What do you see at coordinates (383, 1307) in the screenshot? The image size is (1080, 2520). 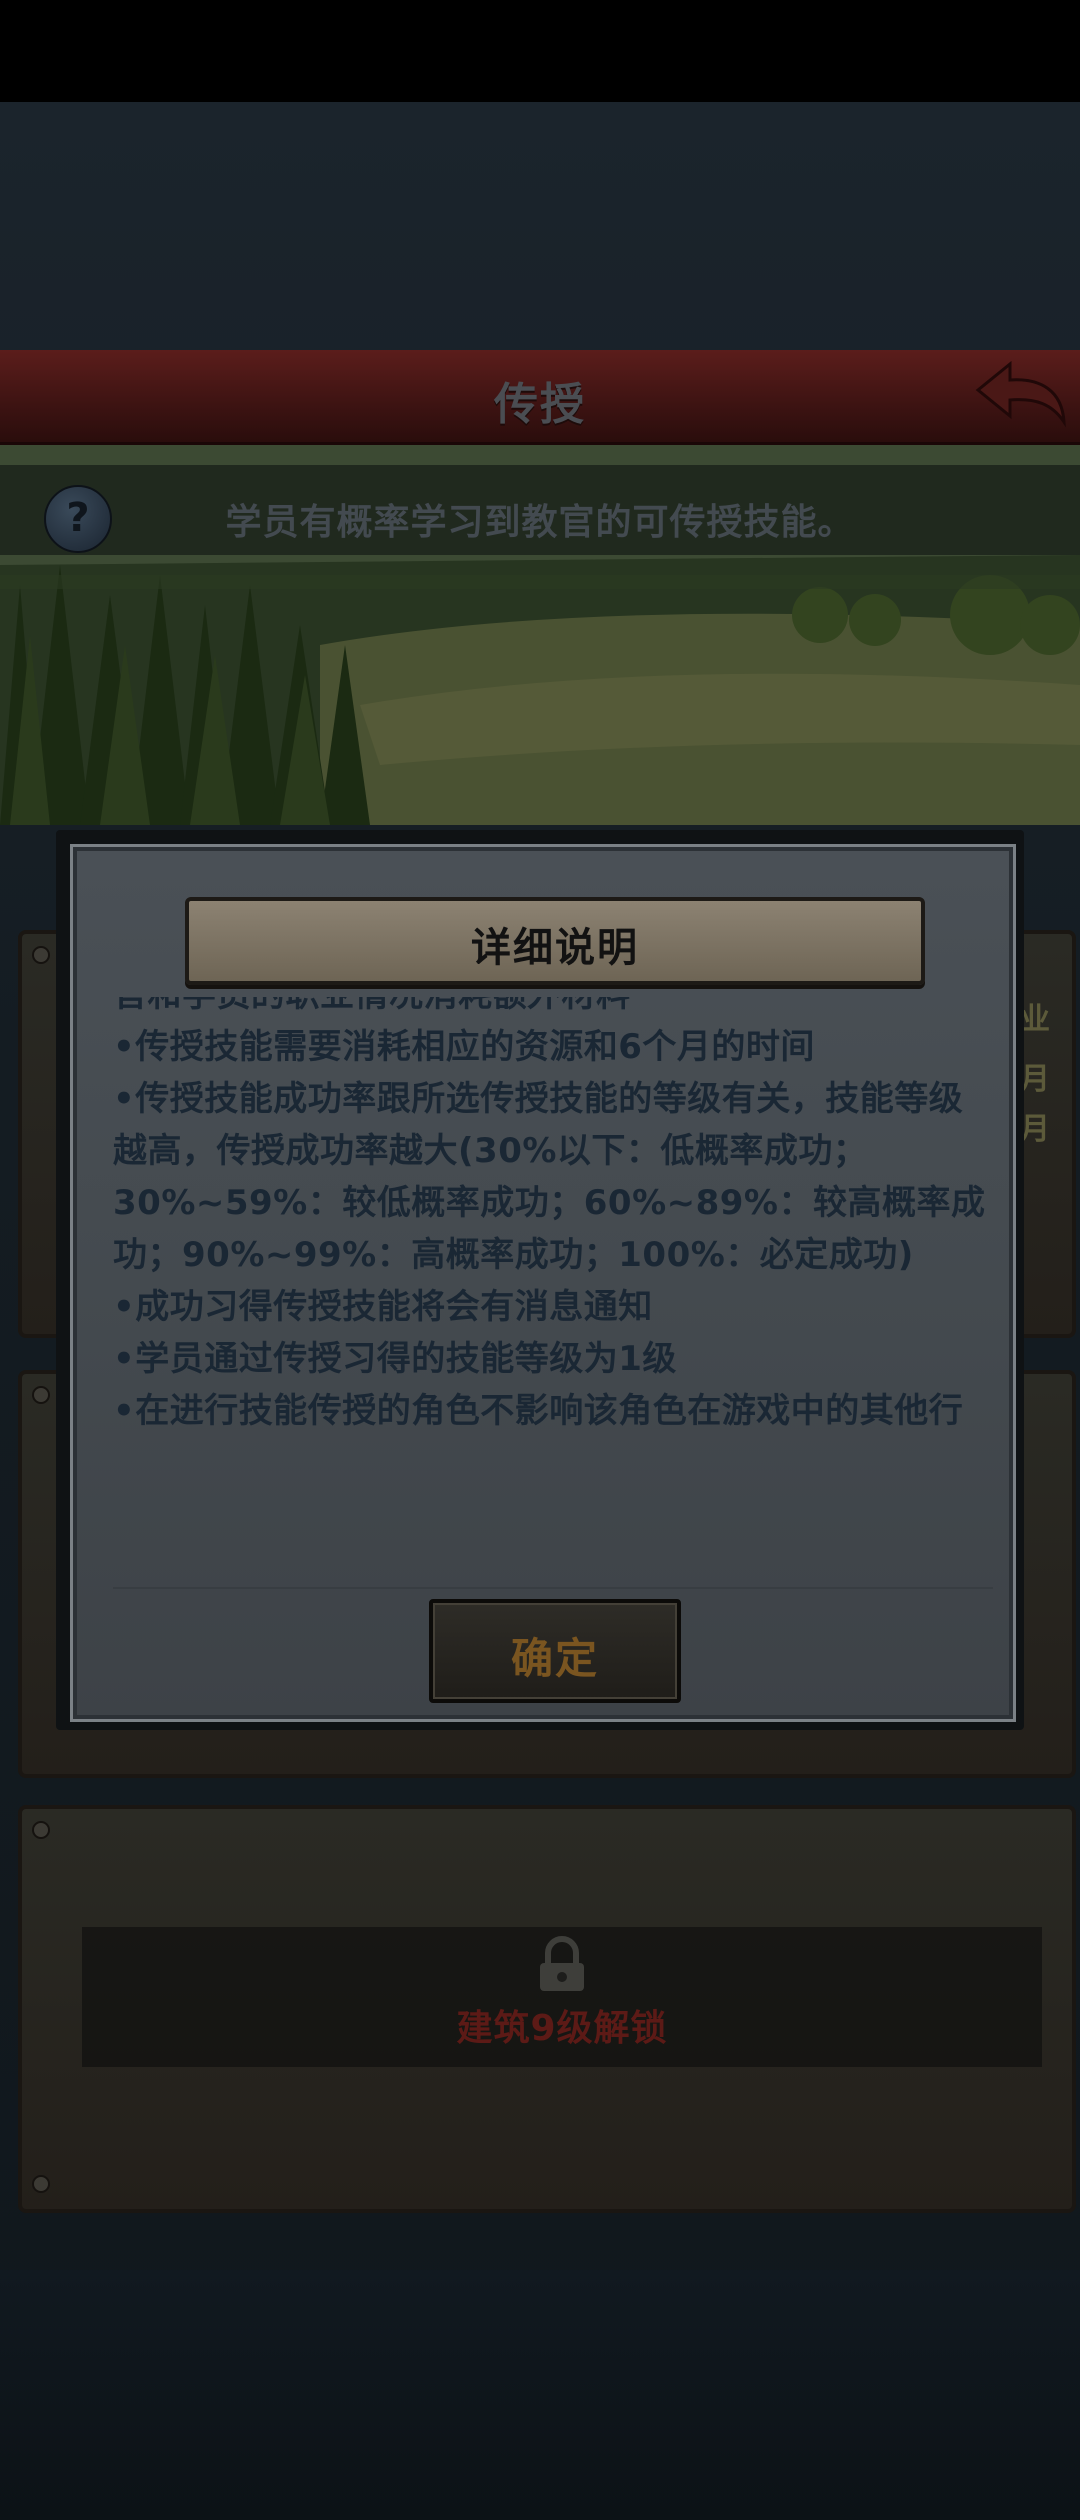 I see `dialog-paragraph: •成功习得传授技能将会有消息通知` at bounding box center [383, 1307].